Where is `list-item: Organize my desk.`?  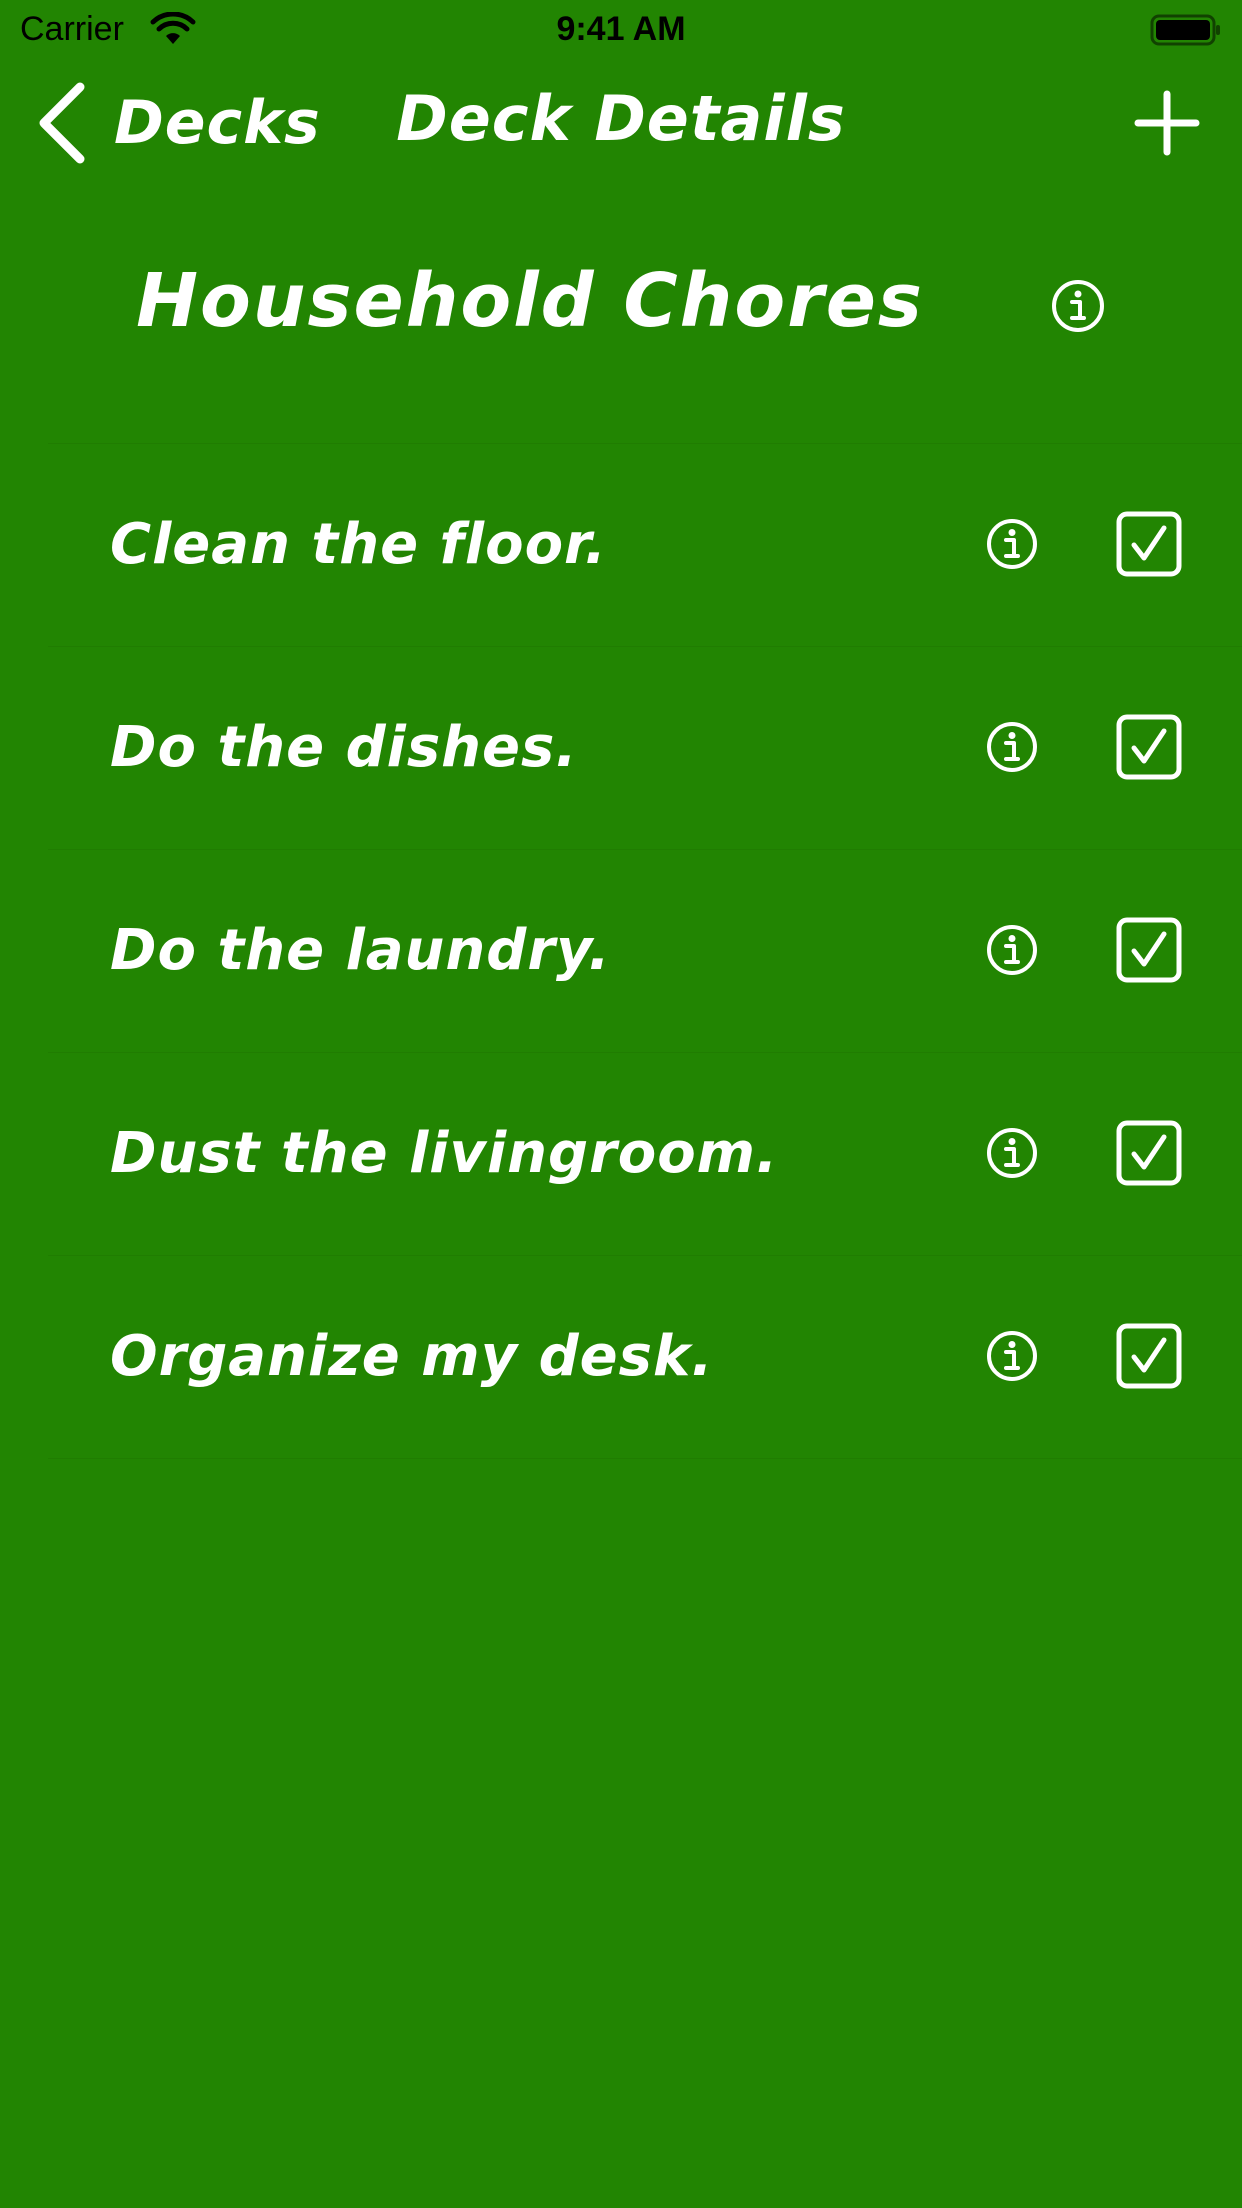
list-item: Organize my desk. is located at coordinates (621, 1357).